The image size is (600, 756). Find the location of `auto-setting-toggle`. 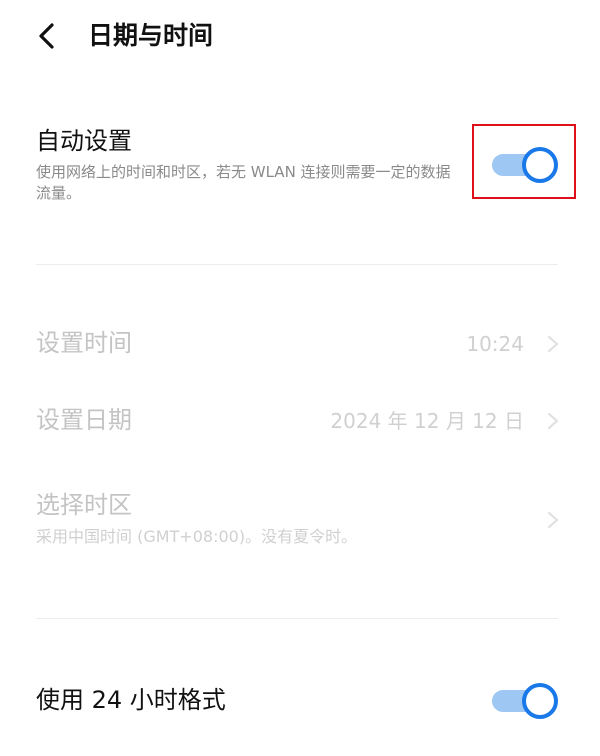

auto-setting-toggle is located at coordinates (525, 164).